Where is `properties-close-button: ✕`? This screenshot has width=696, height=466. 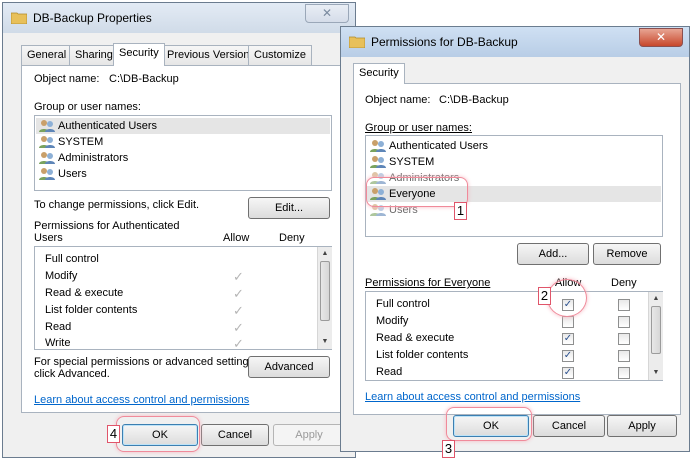
properties-close-button: ✕ is located at coordinates (327, 13).